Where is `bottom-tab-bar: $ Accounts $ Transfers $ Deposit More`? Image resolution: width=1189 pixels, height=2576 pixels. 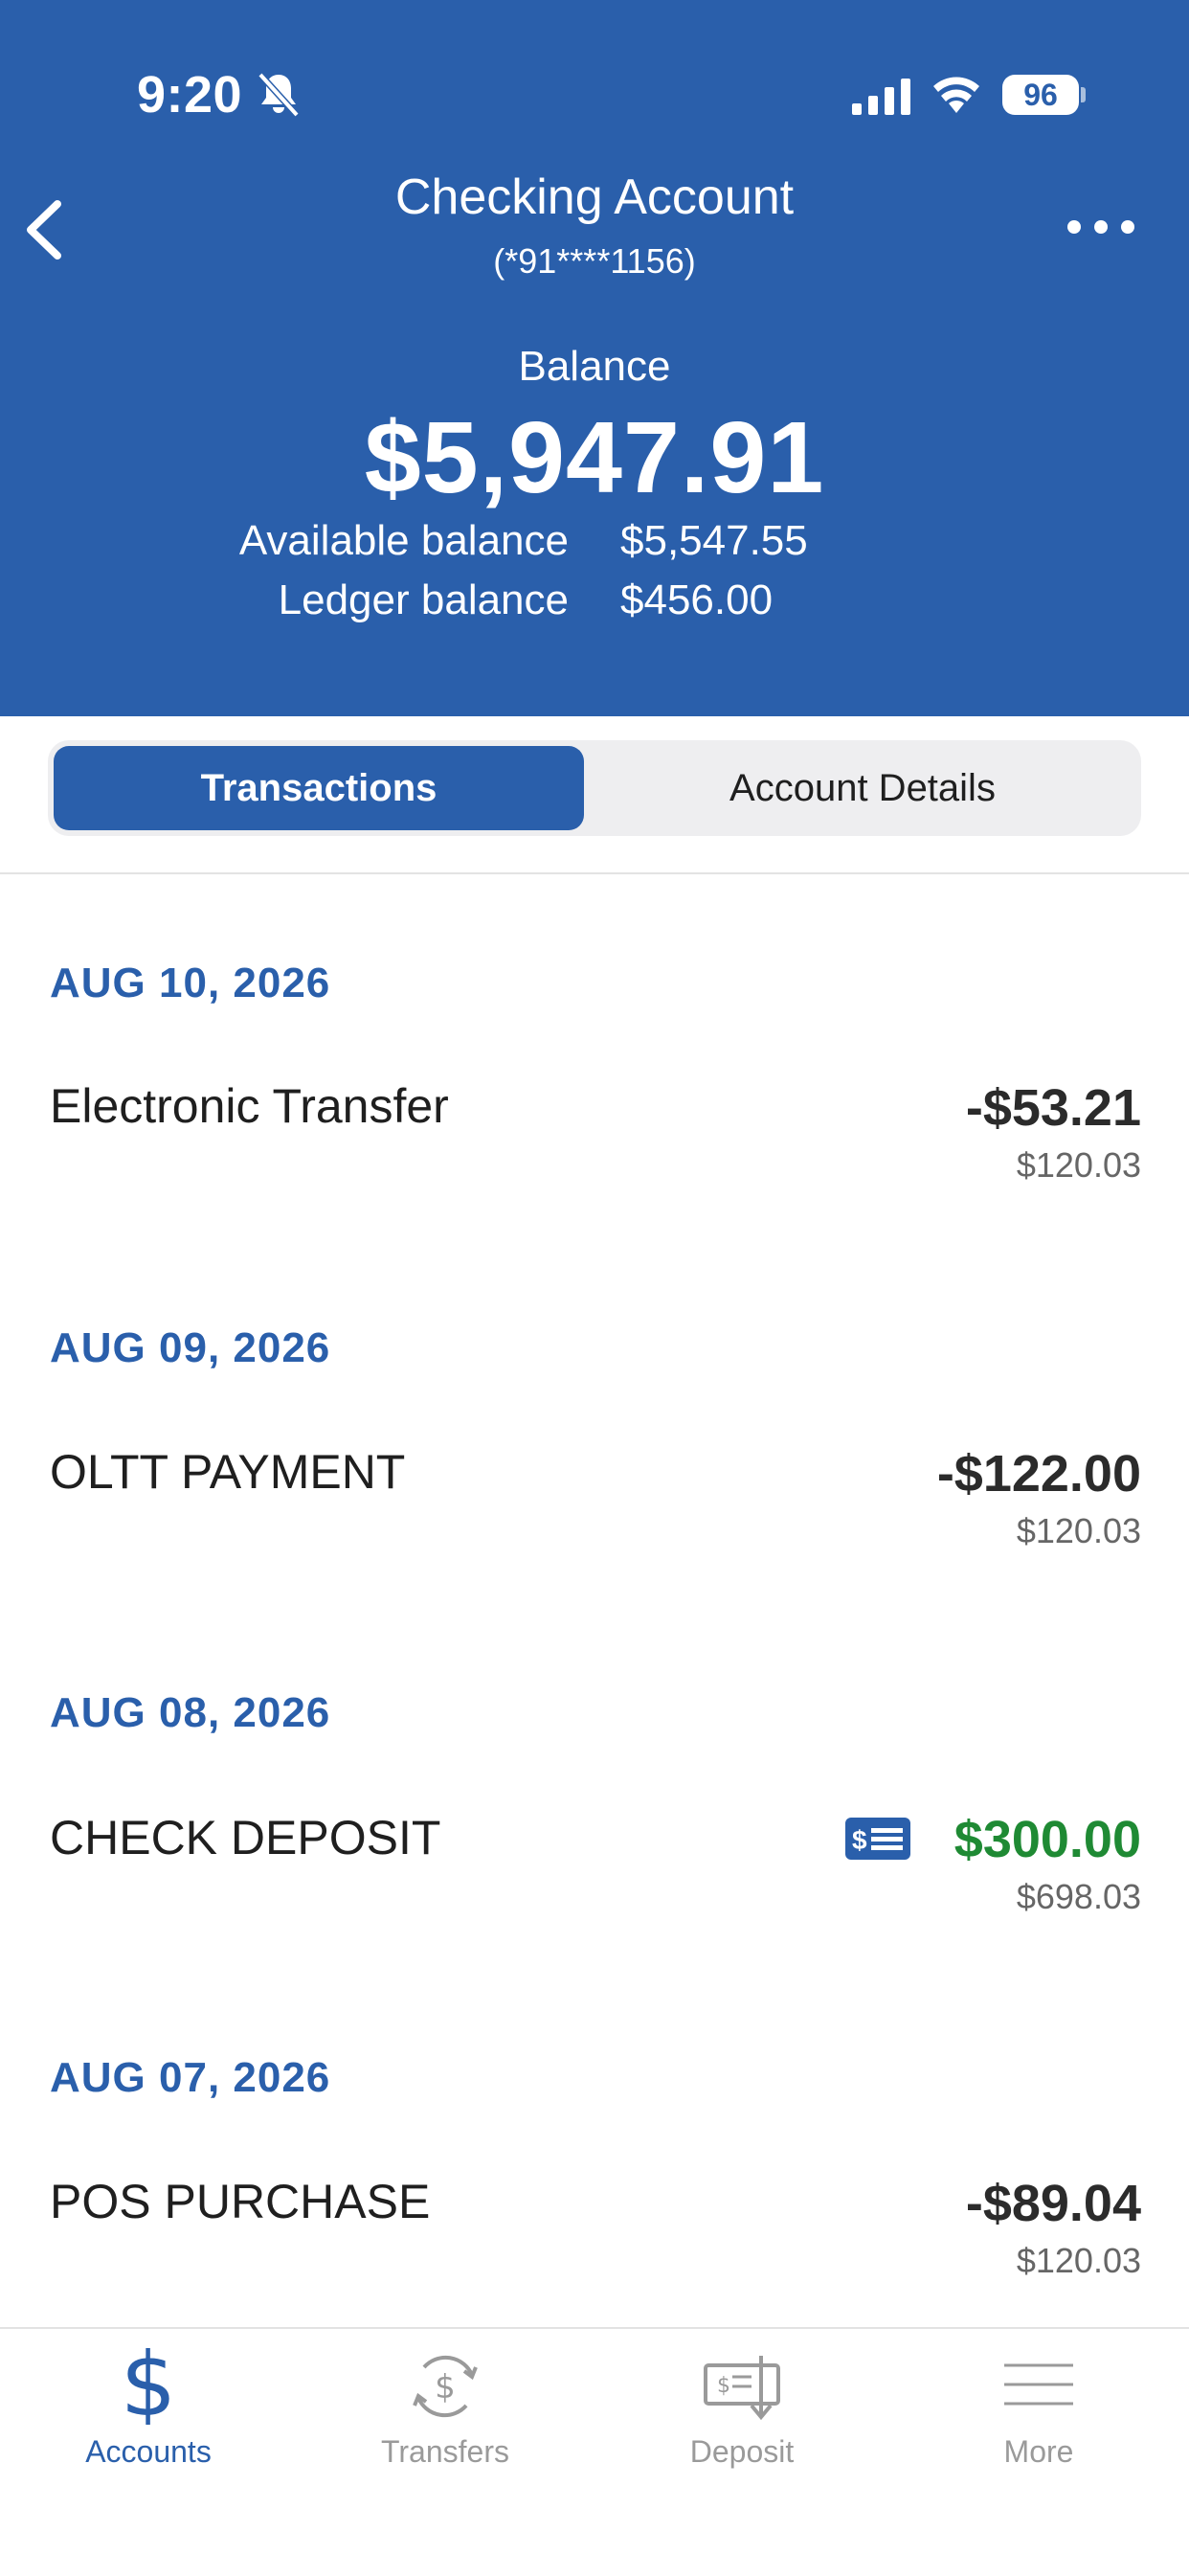 bottom-tab-bar: $ Accounts $ Transfers $ Deposit More is located at coordinates (594, 2451).